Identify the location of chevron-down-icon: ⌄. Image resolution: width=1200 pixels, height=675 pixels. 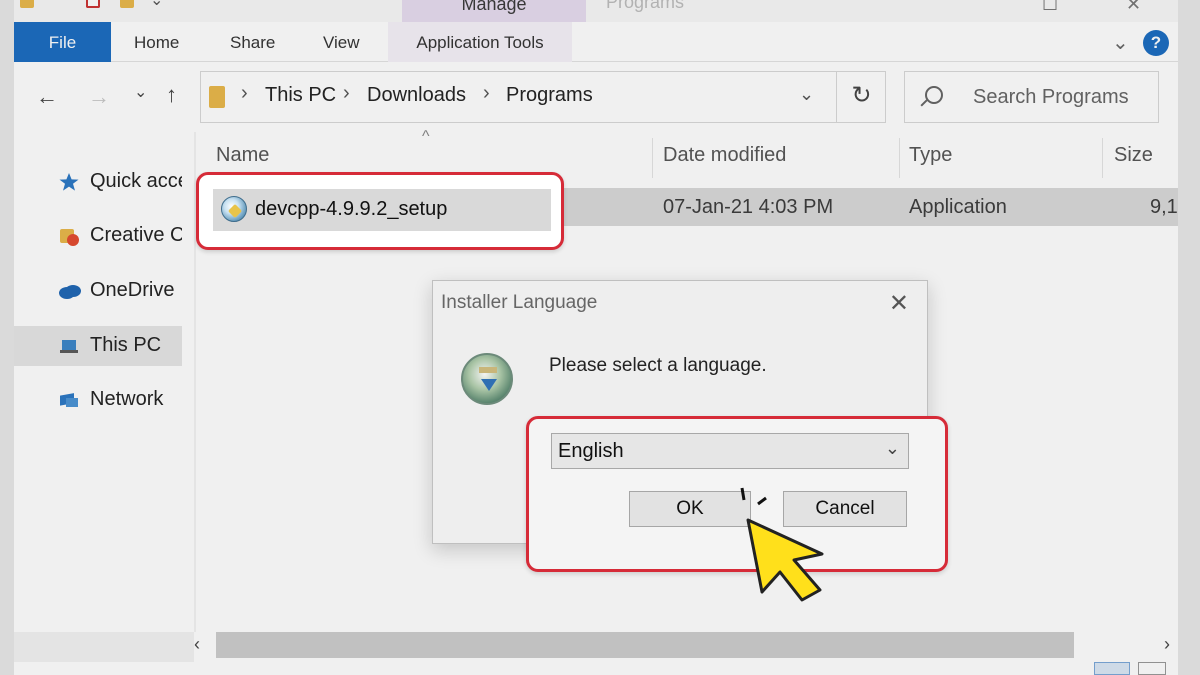
(892, 448).